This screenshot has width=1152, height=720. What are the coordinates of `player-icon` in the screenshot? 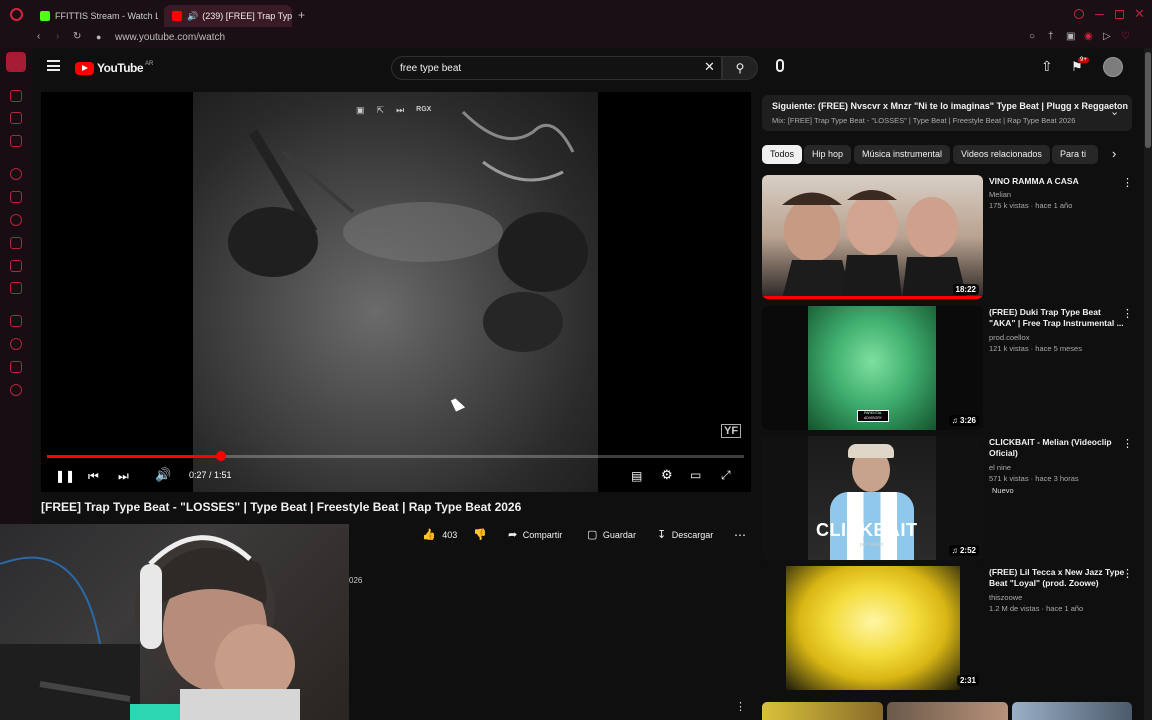 It's located at (16, 321).